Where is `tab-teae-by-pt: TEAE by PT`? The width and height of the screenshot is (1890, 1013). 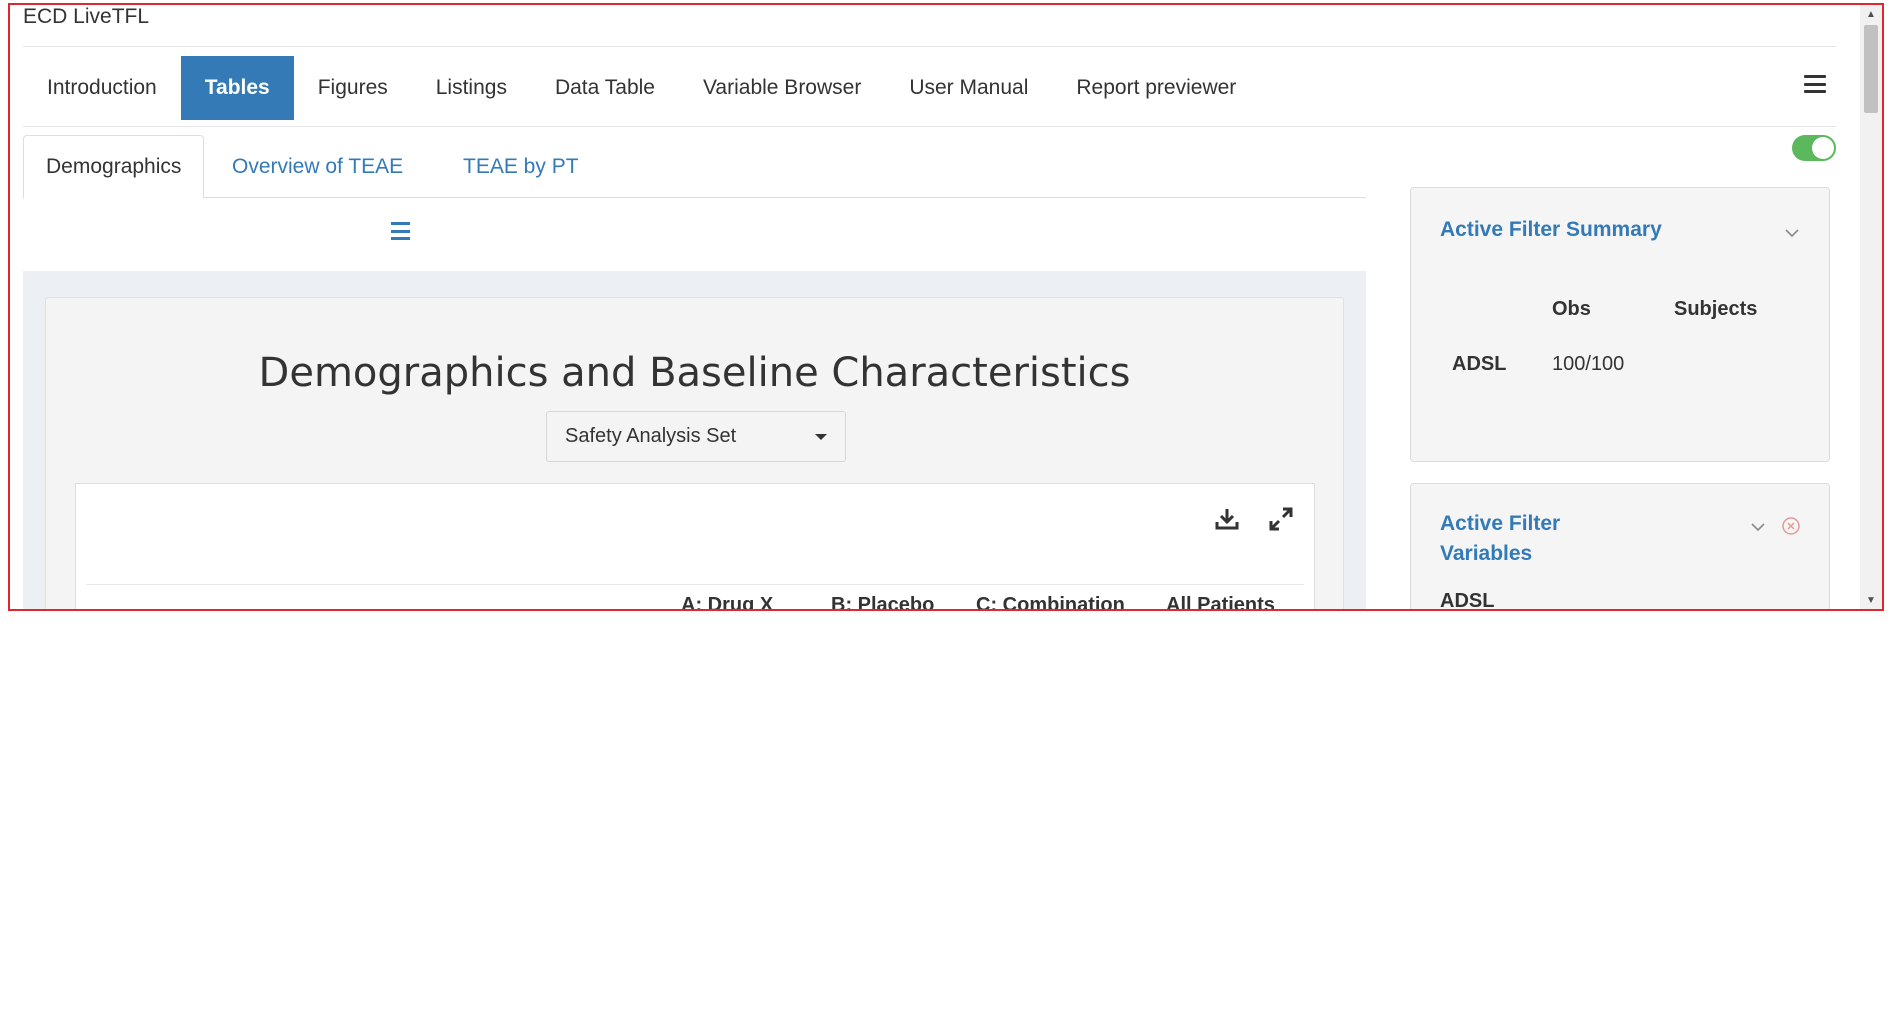 tab-teae-by-pt: TEAE by PT is located at coordinates (521, 166).